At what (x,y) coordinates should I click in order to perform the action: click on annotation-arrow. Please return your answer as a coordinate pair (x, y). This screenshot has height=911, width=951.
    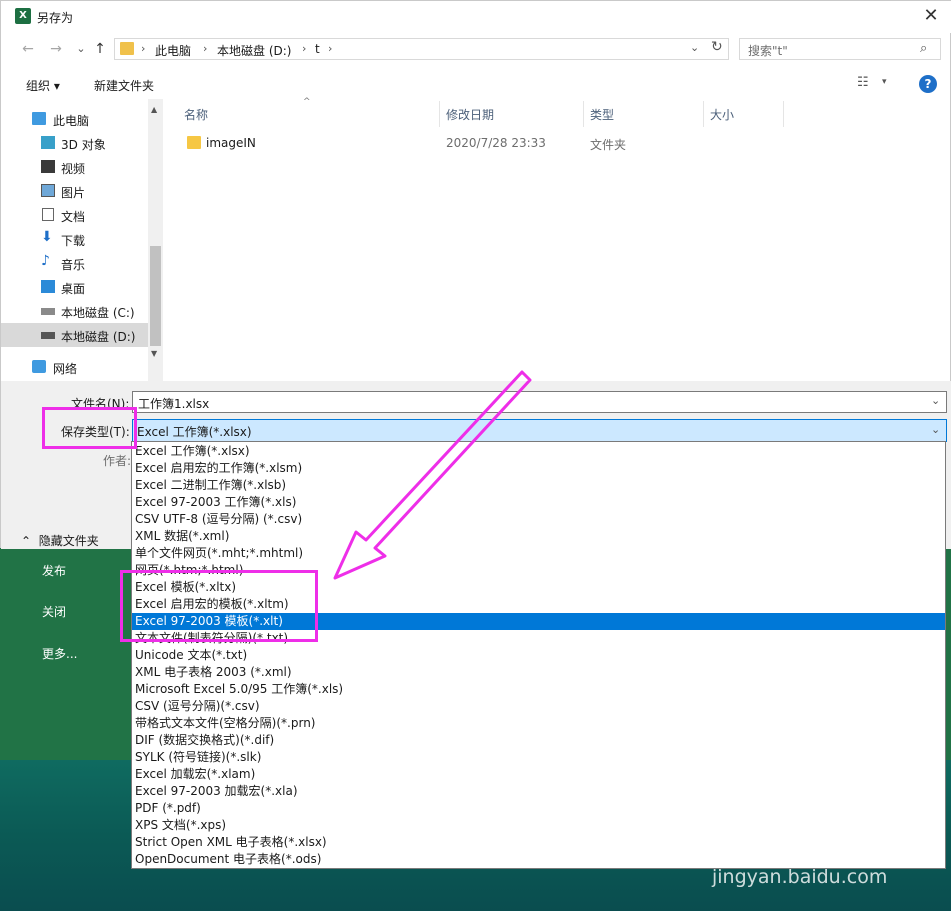
    Looking at the image, I should click on (432, 475).